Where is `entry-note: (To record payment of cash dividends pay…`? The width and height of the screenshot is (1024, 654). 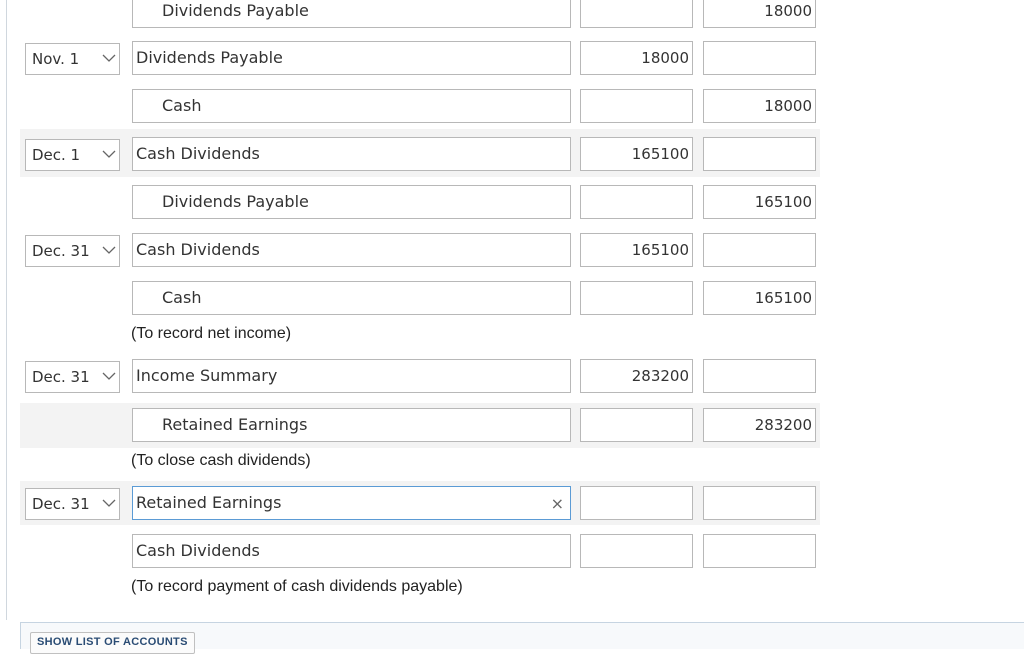 entry-note: (To record payment of cash dividends pay… is located at coordinates (297, 586).